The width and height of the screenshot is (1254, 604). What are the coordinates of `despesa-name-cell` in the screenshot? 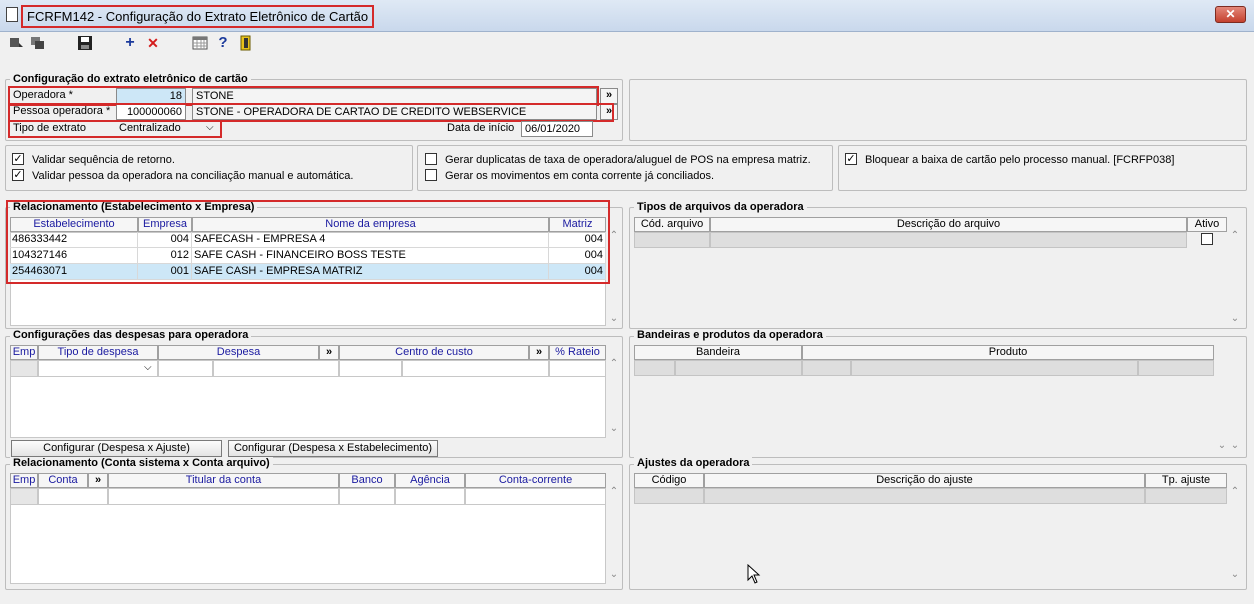 It's located at (276, 368).